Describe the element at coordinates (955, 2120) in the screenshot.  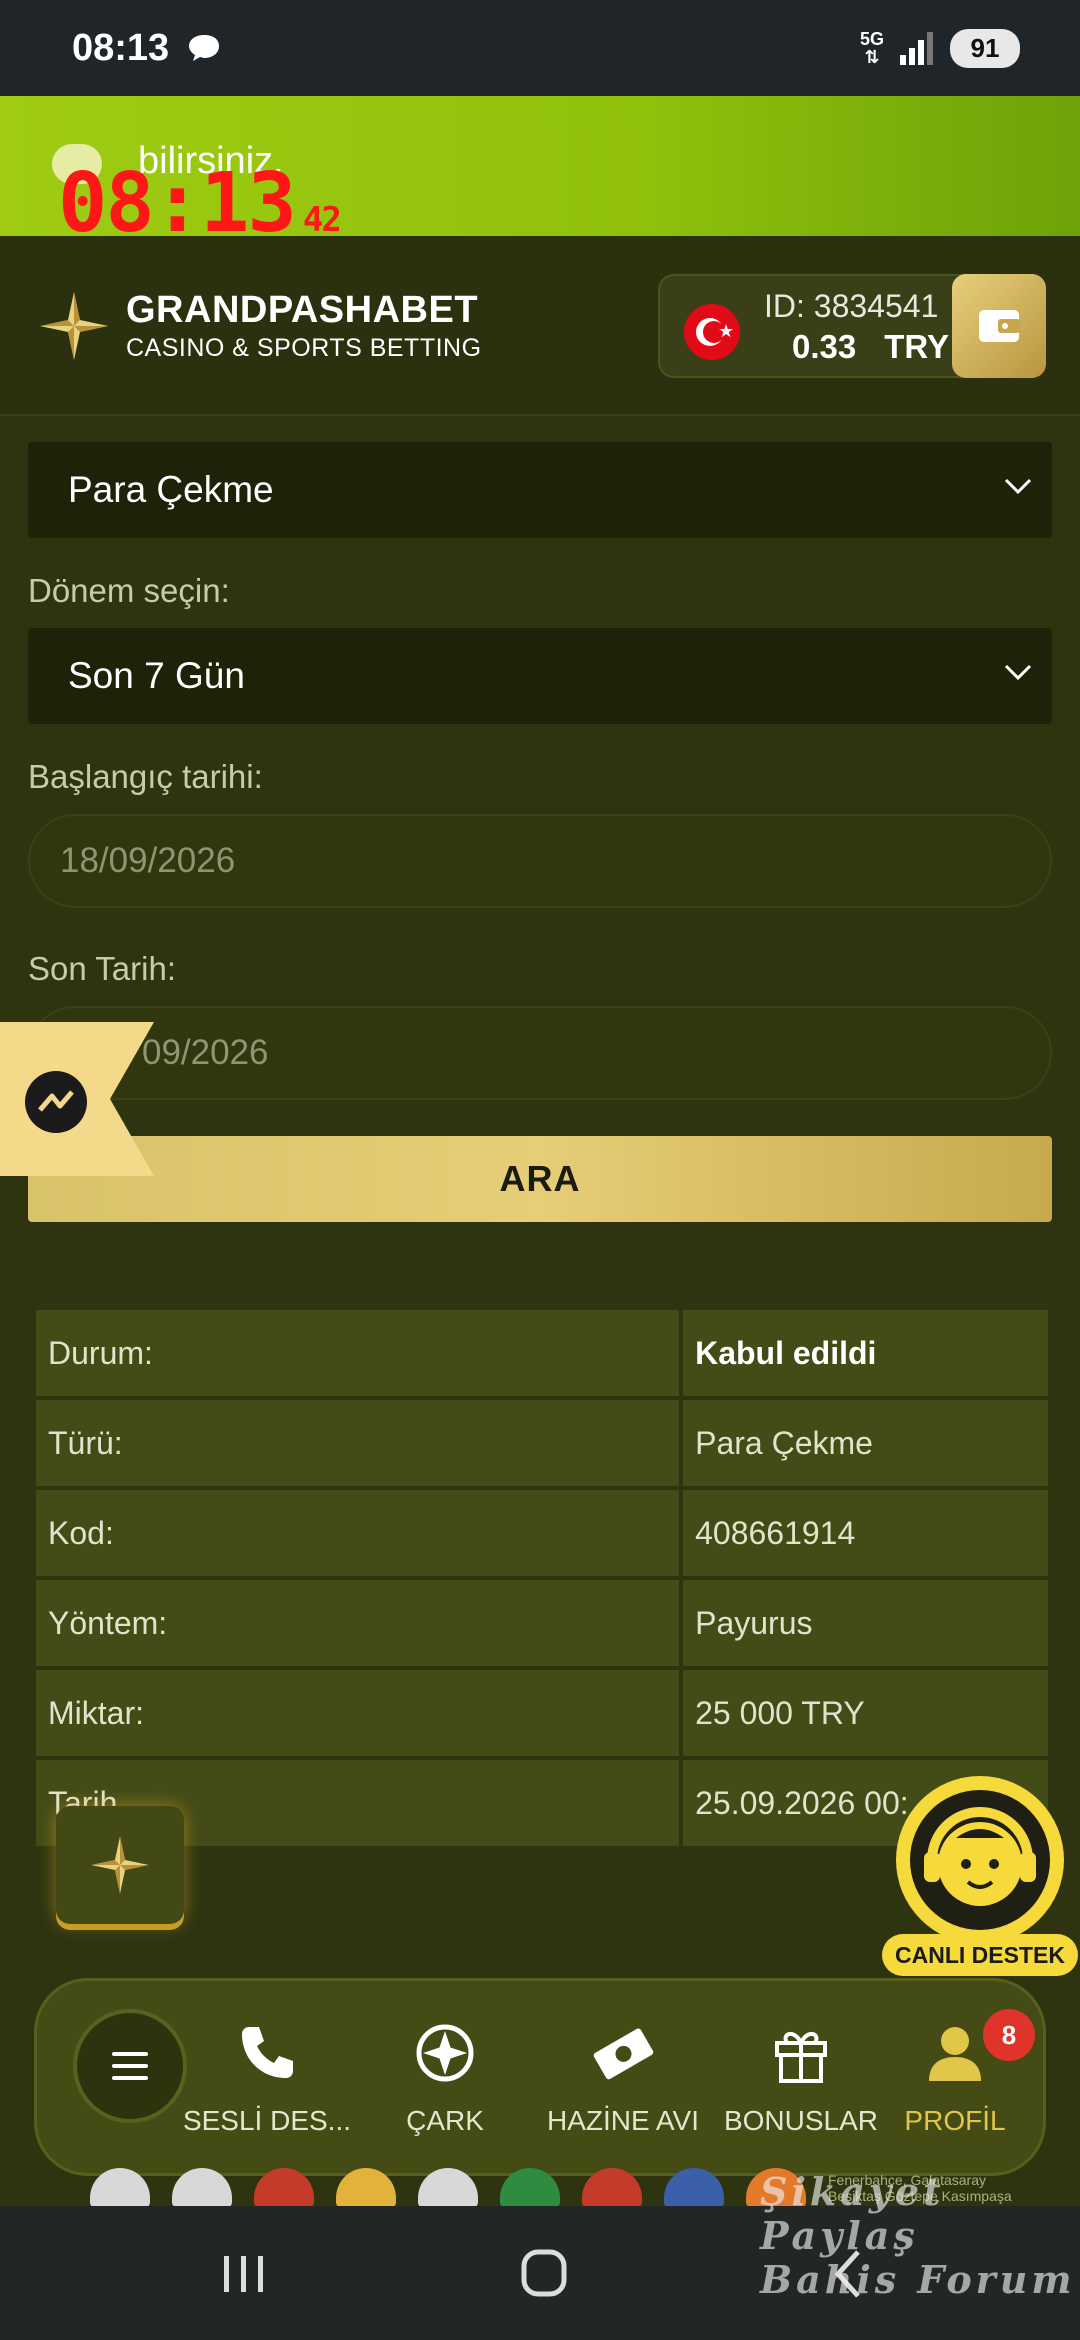
I see `nav-label: PROFİL` at that location.